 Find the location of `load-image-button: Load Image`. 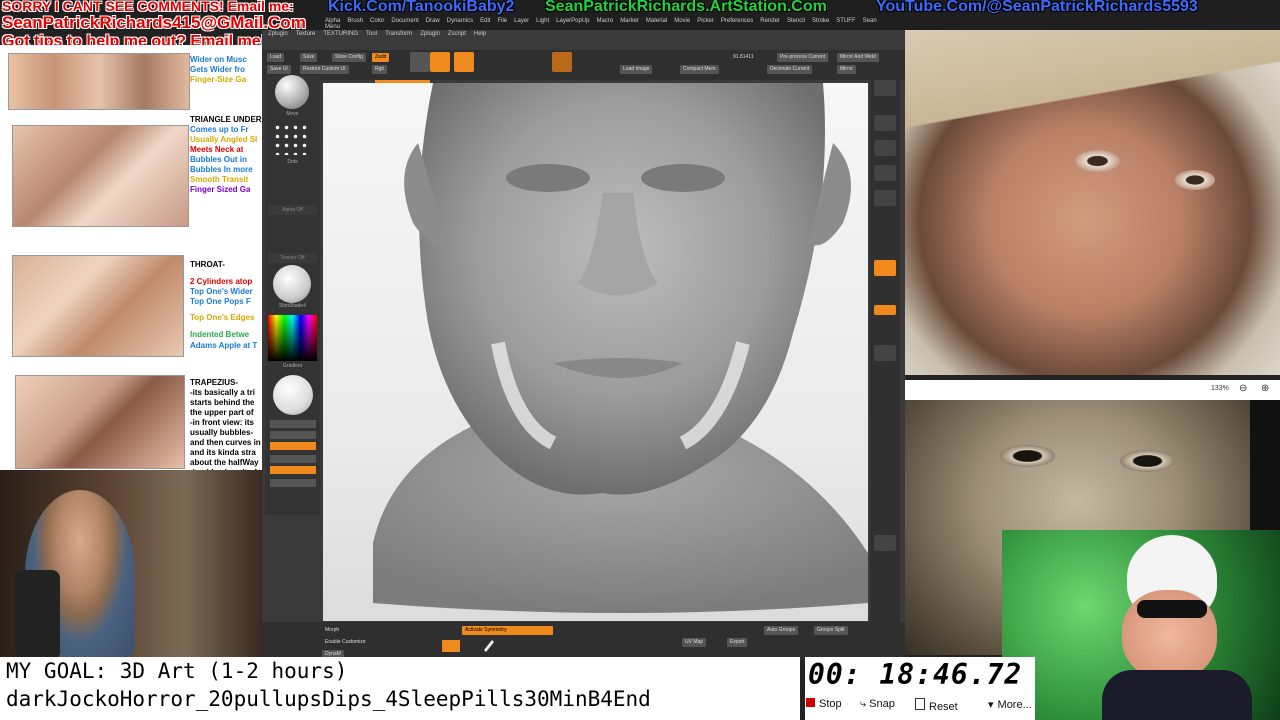

load-image-button: Load Image is located at coordinates (636, 69).